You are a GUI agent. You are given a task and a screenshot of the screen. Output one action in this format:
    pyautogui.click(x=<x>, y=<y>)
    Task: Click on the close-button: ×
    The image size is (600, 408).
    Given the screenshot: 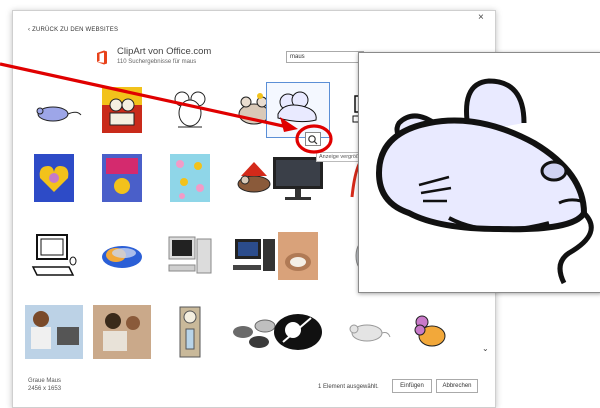 What is the action you would take?
    pyautogui.click(x=481, y=17)
    